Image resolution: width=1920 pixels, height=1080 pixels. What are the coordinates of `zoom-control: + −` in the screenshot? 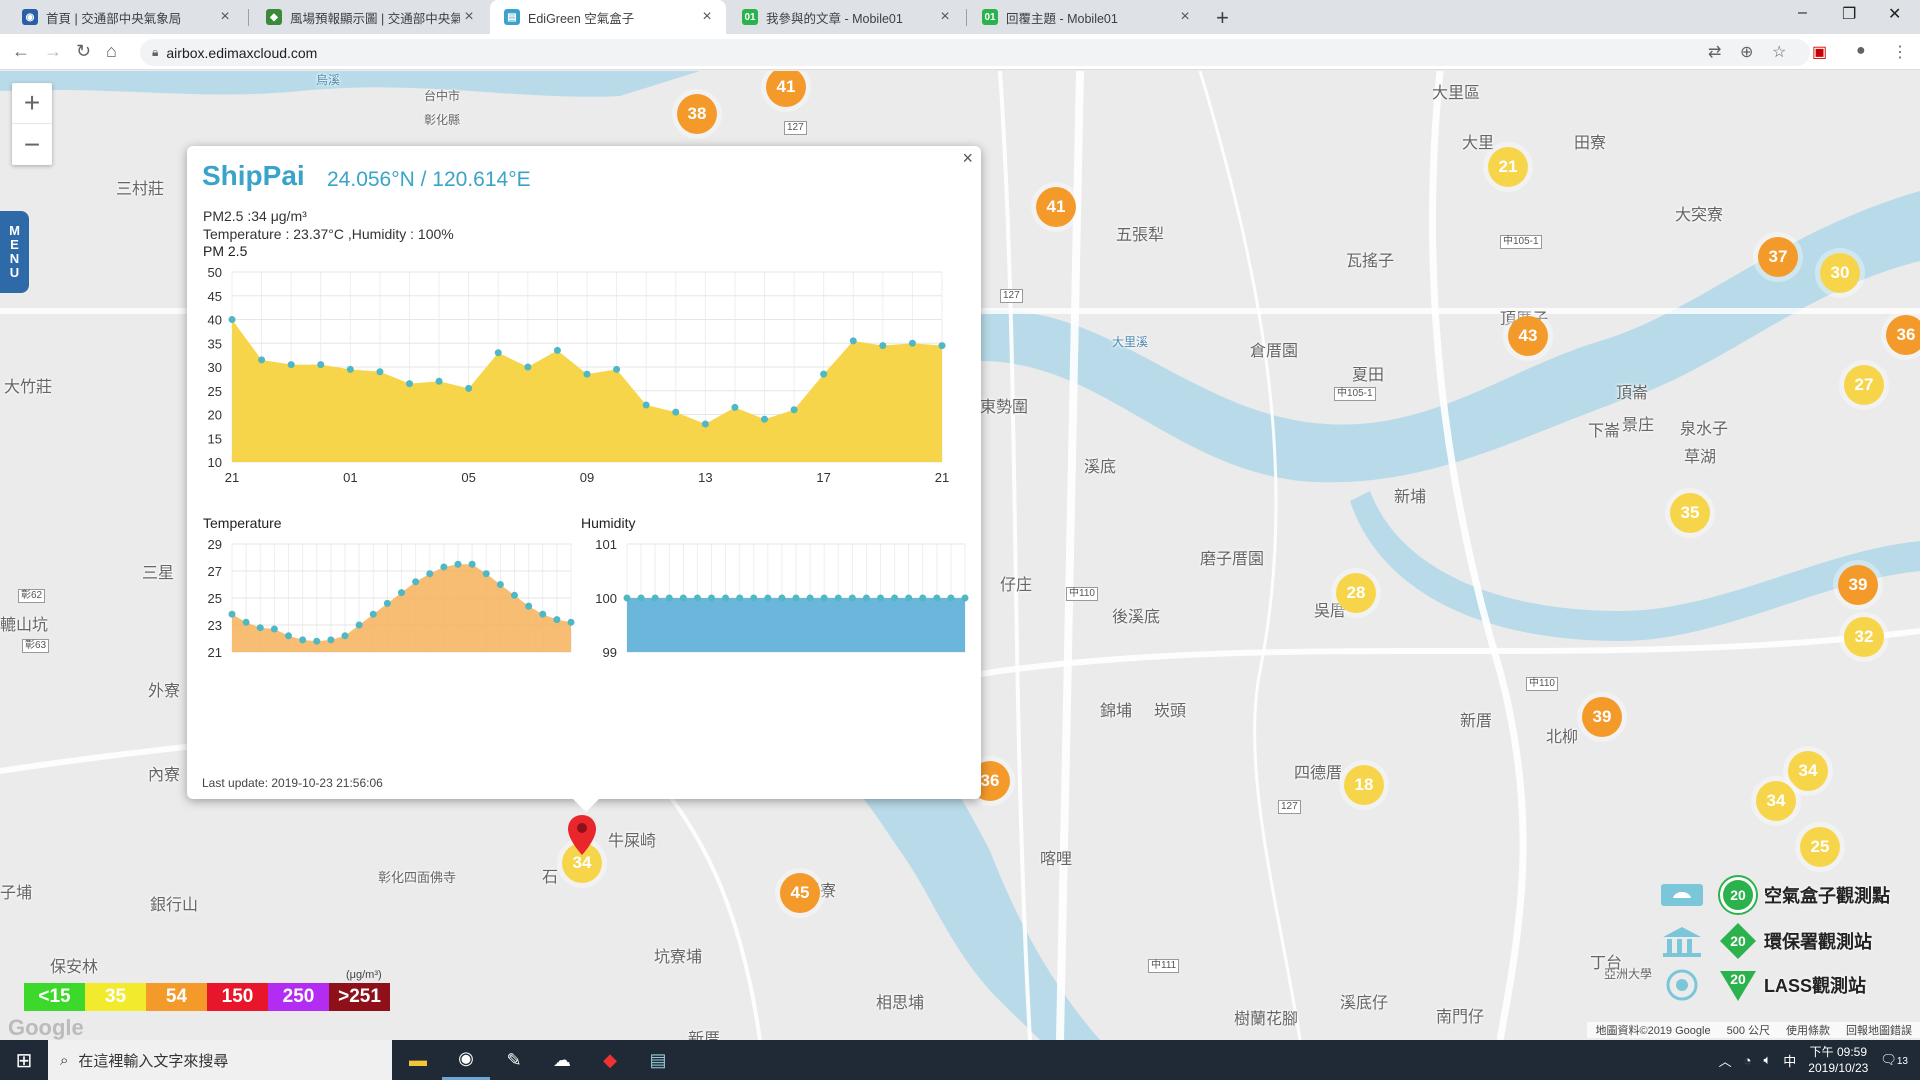 It's located at (32, 124).